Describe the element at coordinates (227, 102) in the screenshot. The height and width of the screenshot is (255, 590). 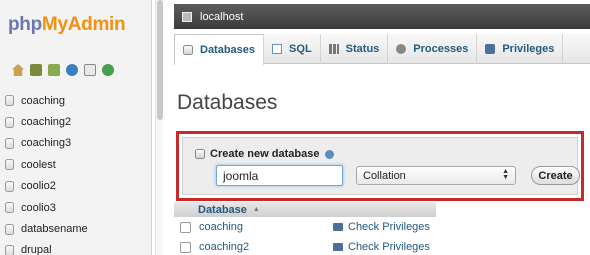
I see `page-title: Databases` at that location.